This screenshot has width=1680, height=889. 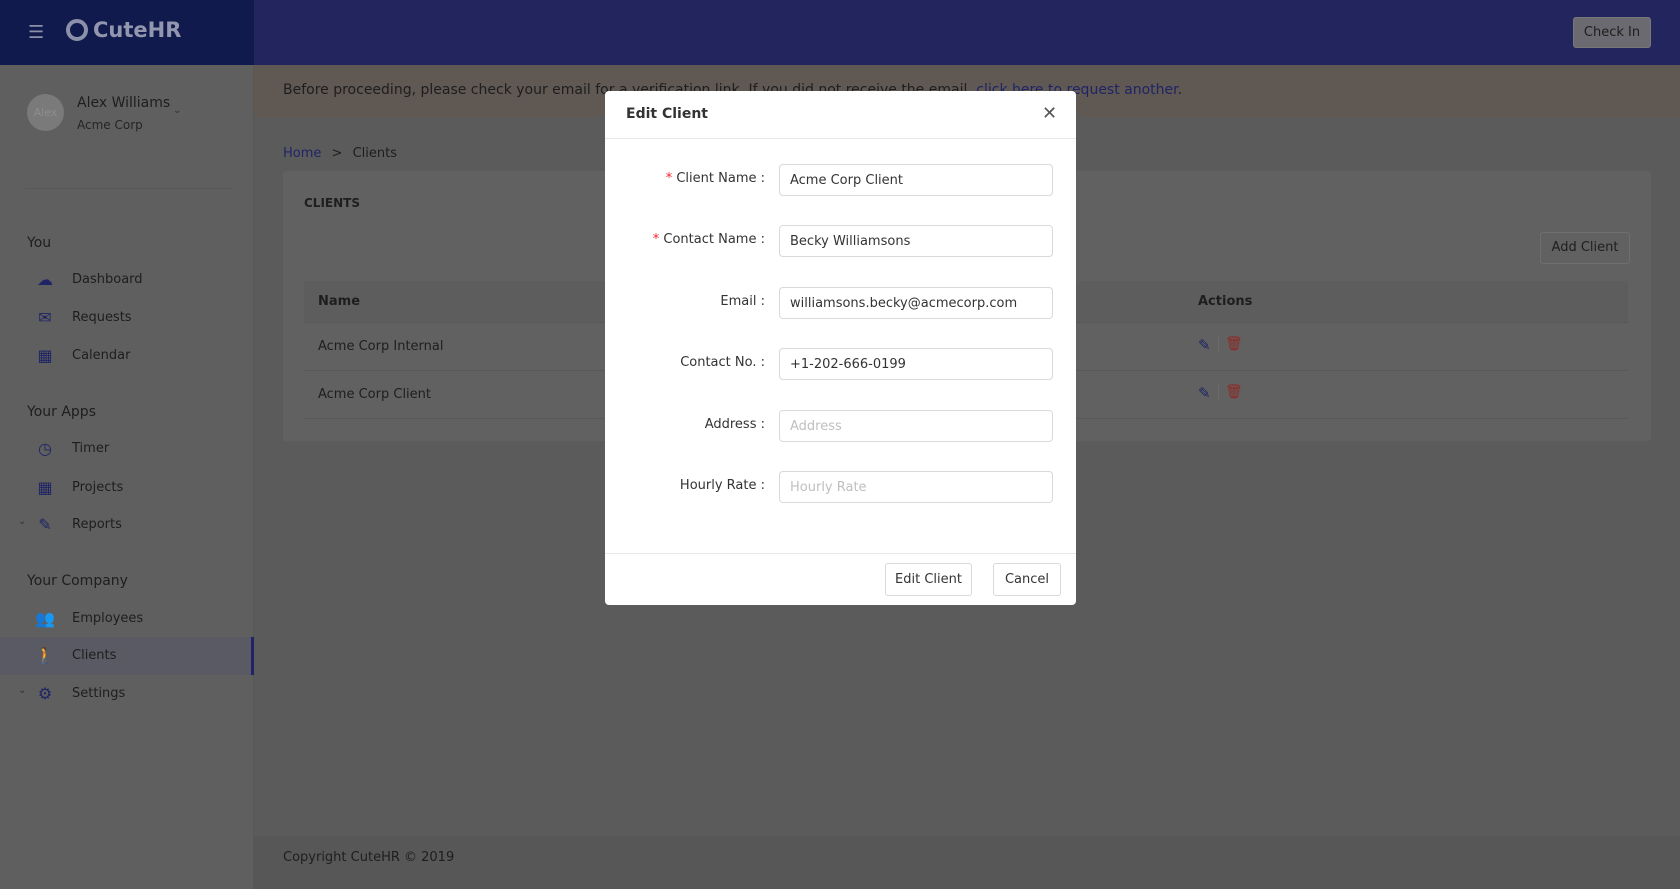 What do you see at coordinates (45, 448) in the screenshot?
I see `clock-icon: ◷` at bounding box center [45, 448].